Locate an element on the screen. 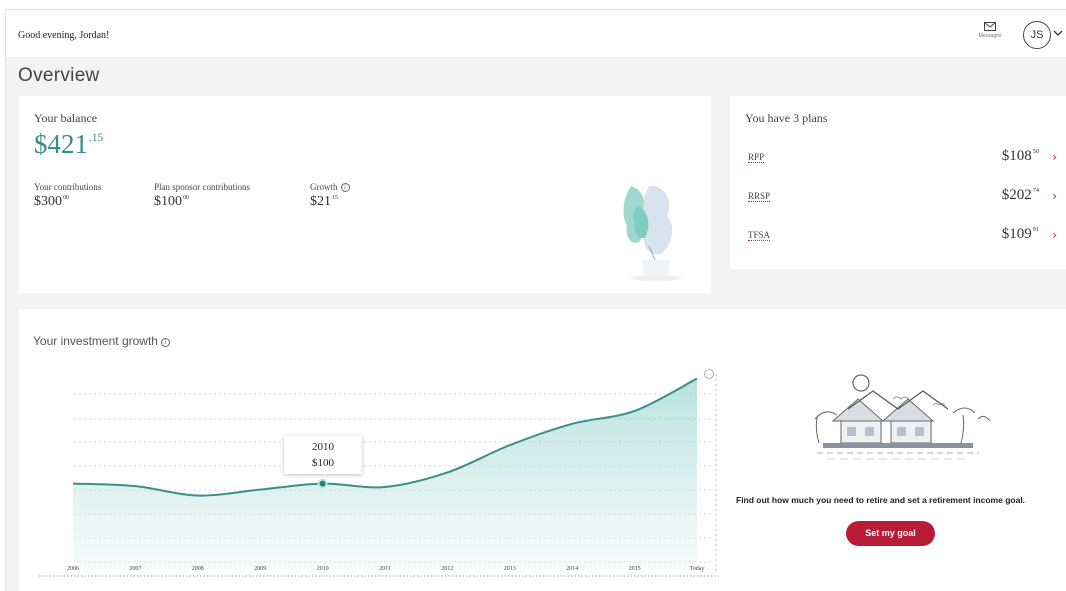  plan-amount: $10850 is located at coordinates (1020, 156).